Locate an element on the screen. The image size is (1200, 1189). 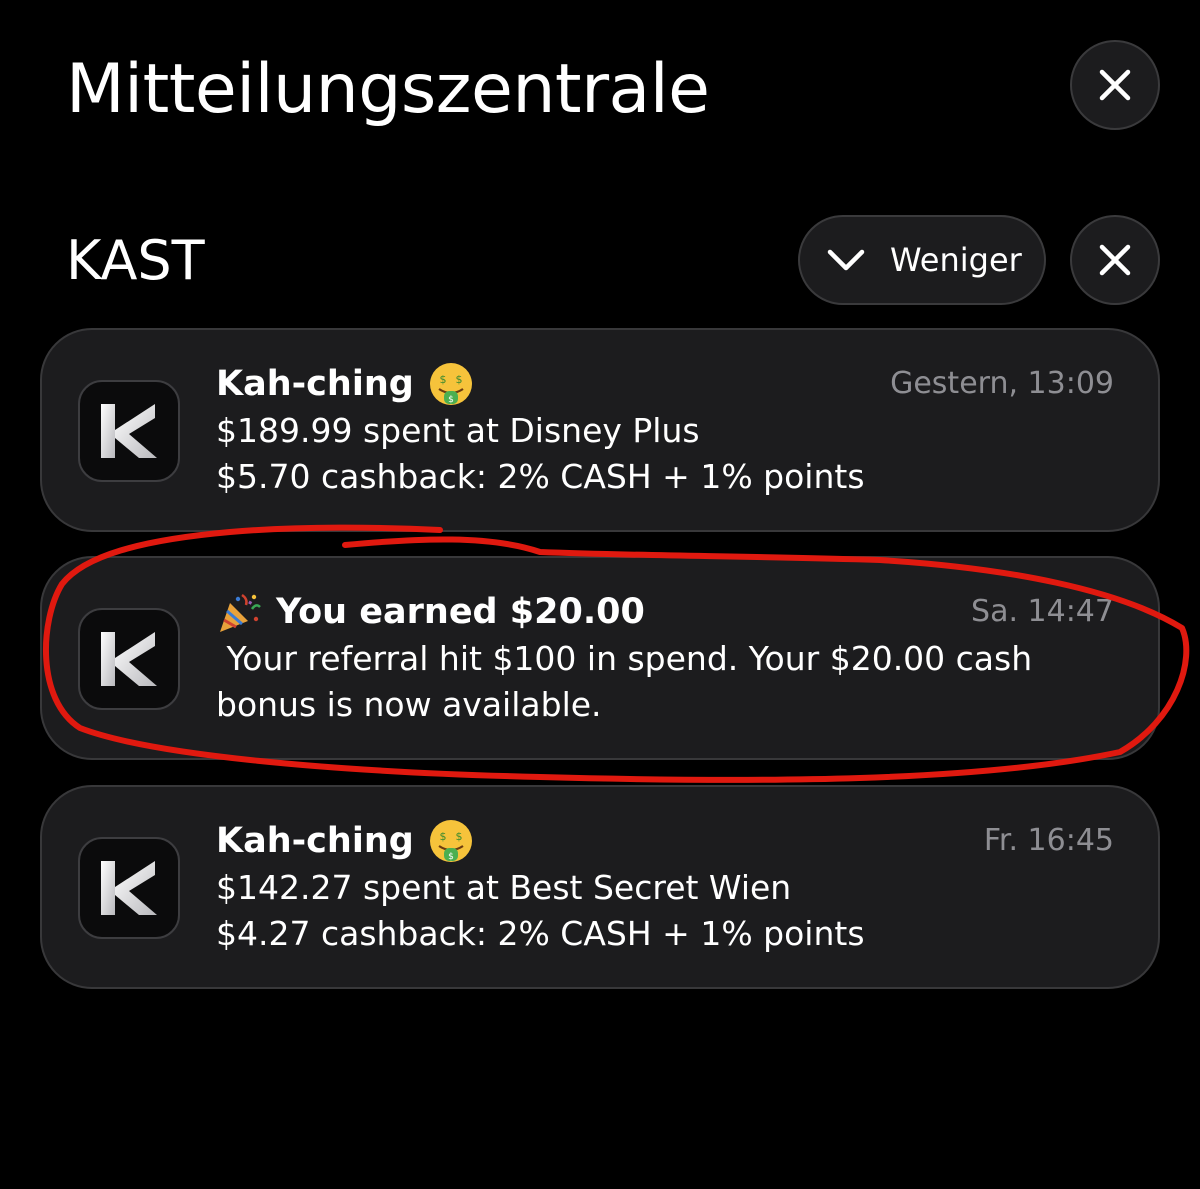
show-less-label: Weniger is located at coordinates (956, 260).